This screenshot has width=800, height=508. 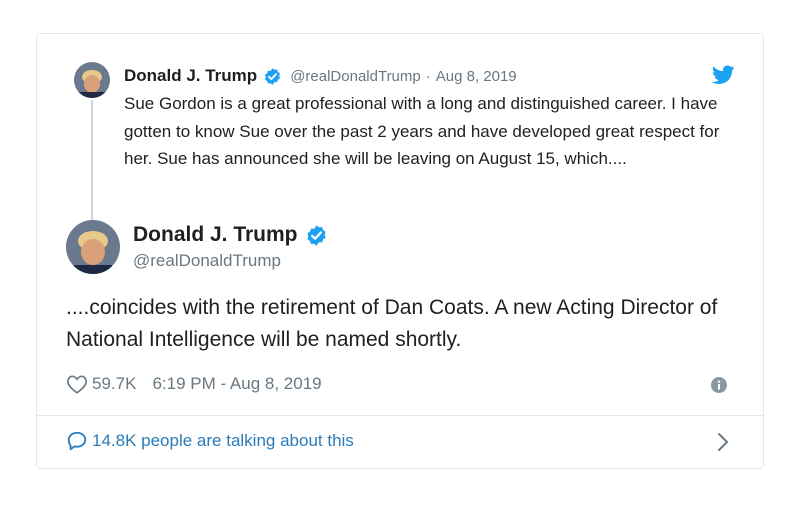 I want to click on footer-divider, so click(x=400, y=415).